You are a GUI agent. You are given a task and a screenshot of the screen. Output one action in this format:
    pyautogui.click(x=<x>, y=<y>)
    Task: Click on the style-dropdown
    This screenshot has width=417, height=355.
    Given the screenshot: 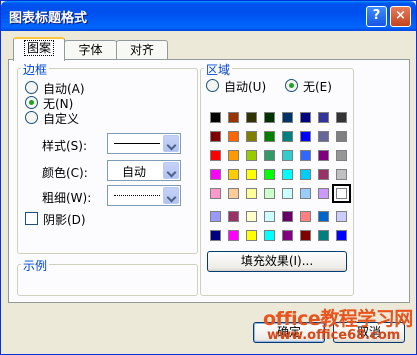 What is the action you would take?
    pyautogui.click(x=144, y=143)
    